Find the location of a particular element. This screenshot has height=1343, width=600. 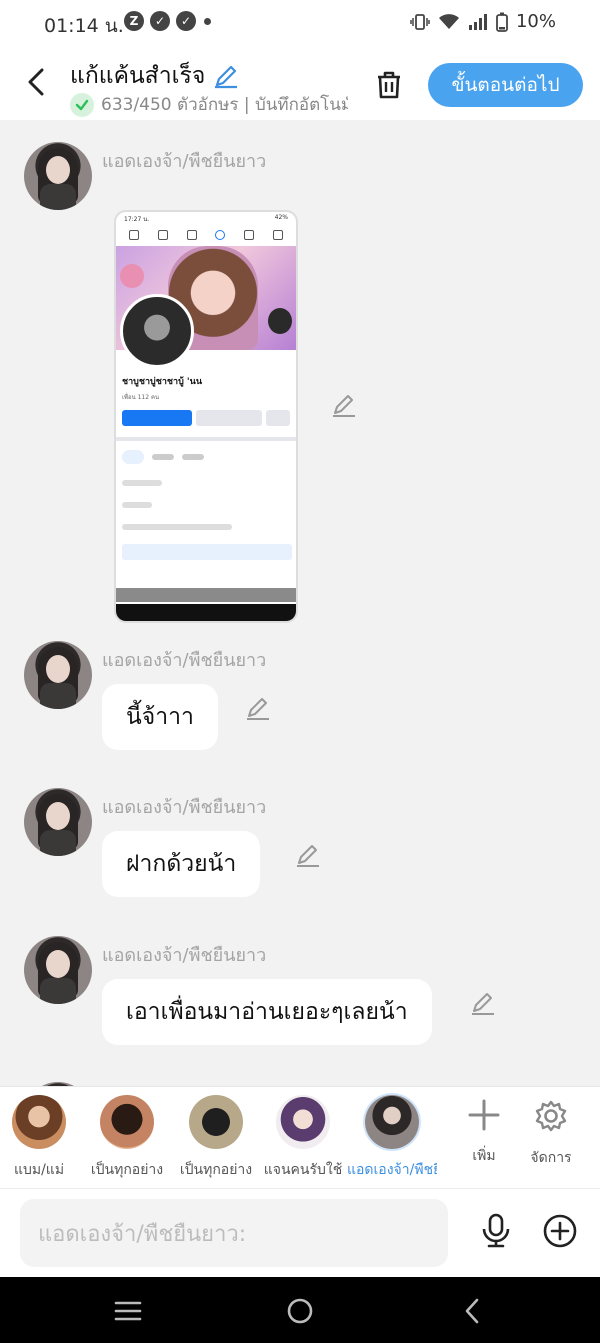

character-item-selected: แอดเองจ้า/พืชยืนยาว is located at coordinates (392, 1138).